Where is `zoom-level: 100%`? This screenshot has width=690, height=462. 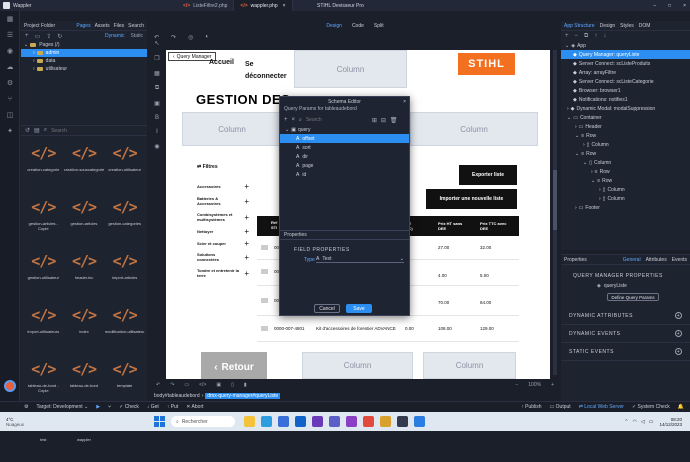
zoom-level: 100% is located at coordinates (534, 385).